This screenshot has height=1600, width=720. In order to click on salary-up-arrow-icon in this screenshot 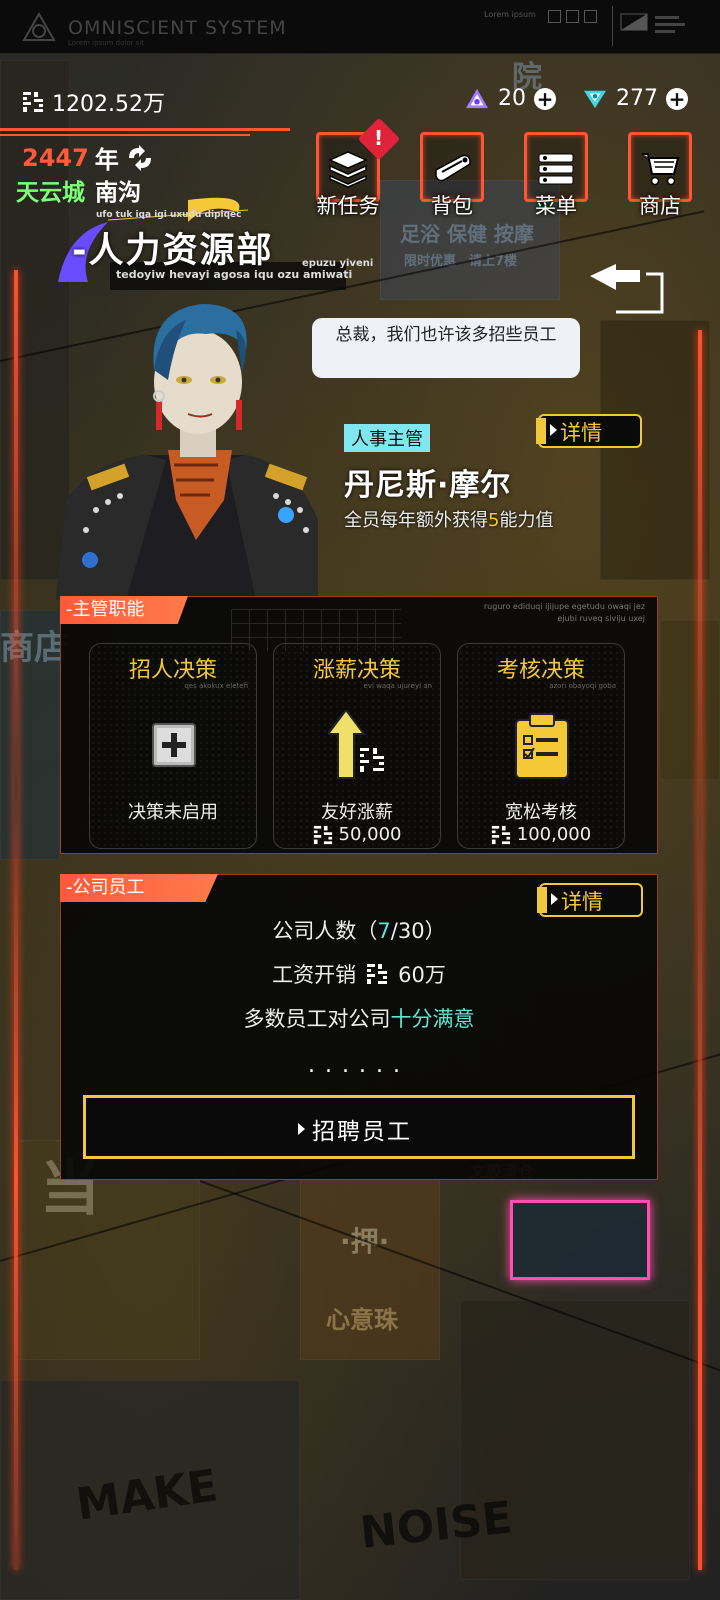, I will do `click(356, 744)`.